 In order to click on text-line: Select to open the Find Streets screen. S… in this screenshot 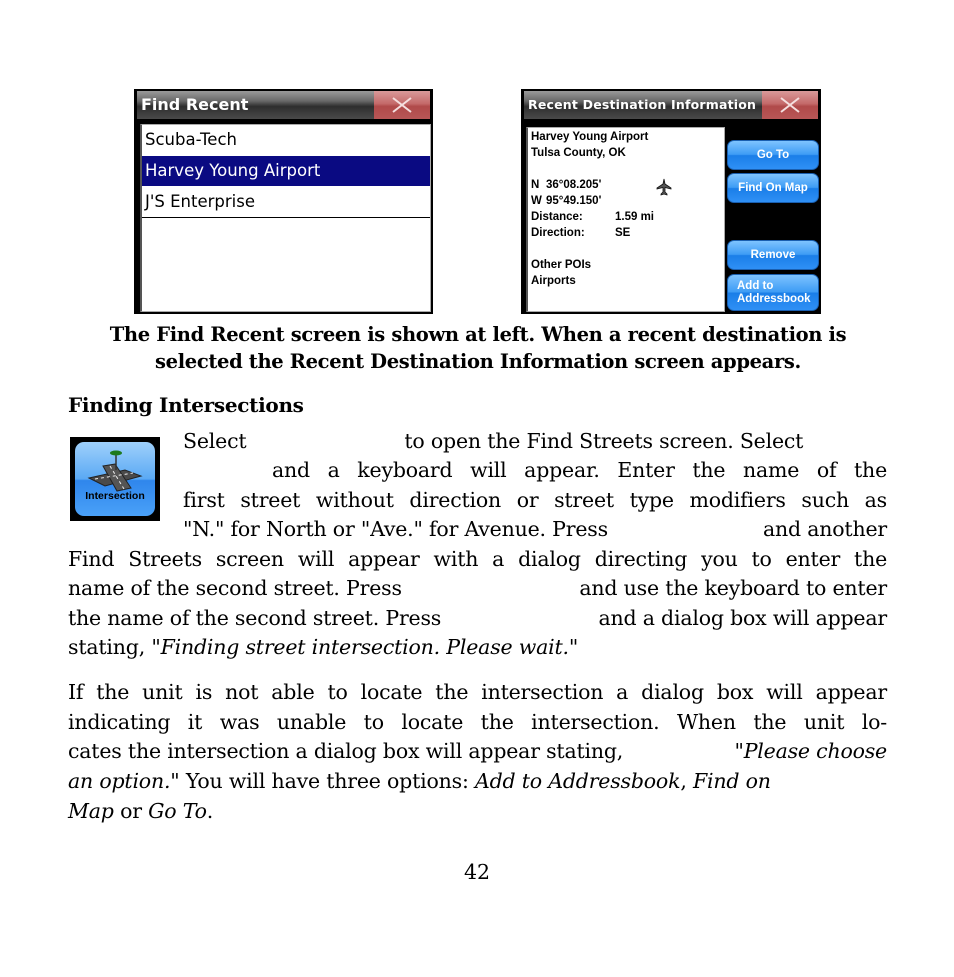, I will do `click(535, 442)`.